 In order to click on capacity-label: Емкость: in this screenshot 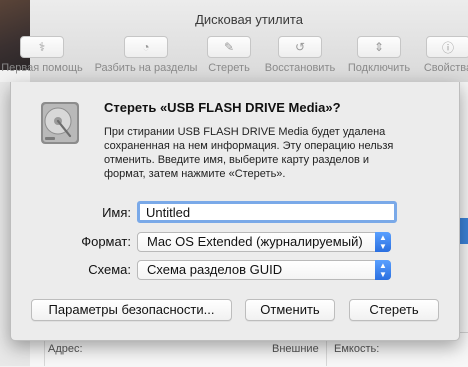, I will do `click(357, 349)`.